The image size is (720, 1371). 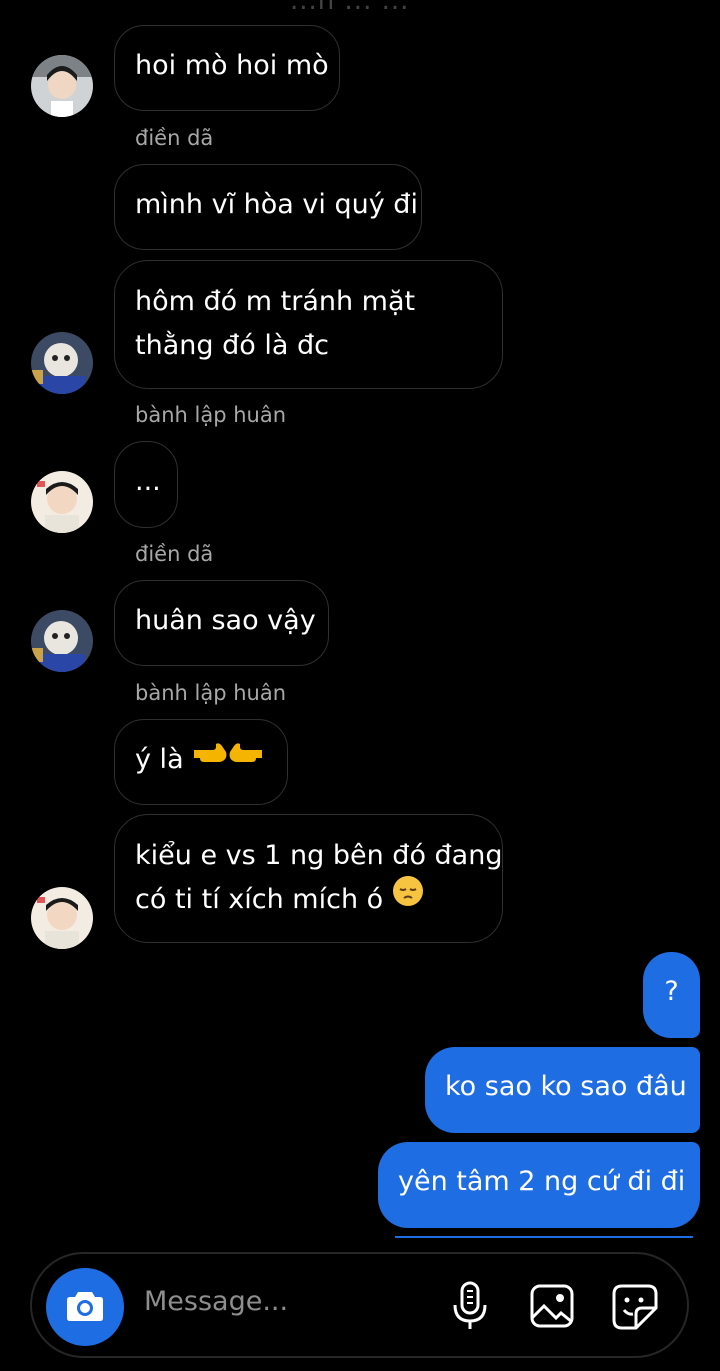 What do you see at coordinates (276, 204) in the screenshot?
I see `message-text: mình vĩ hòa vi quý đi` at bounding box center [276, 204].